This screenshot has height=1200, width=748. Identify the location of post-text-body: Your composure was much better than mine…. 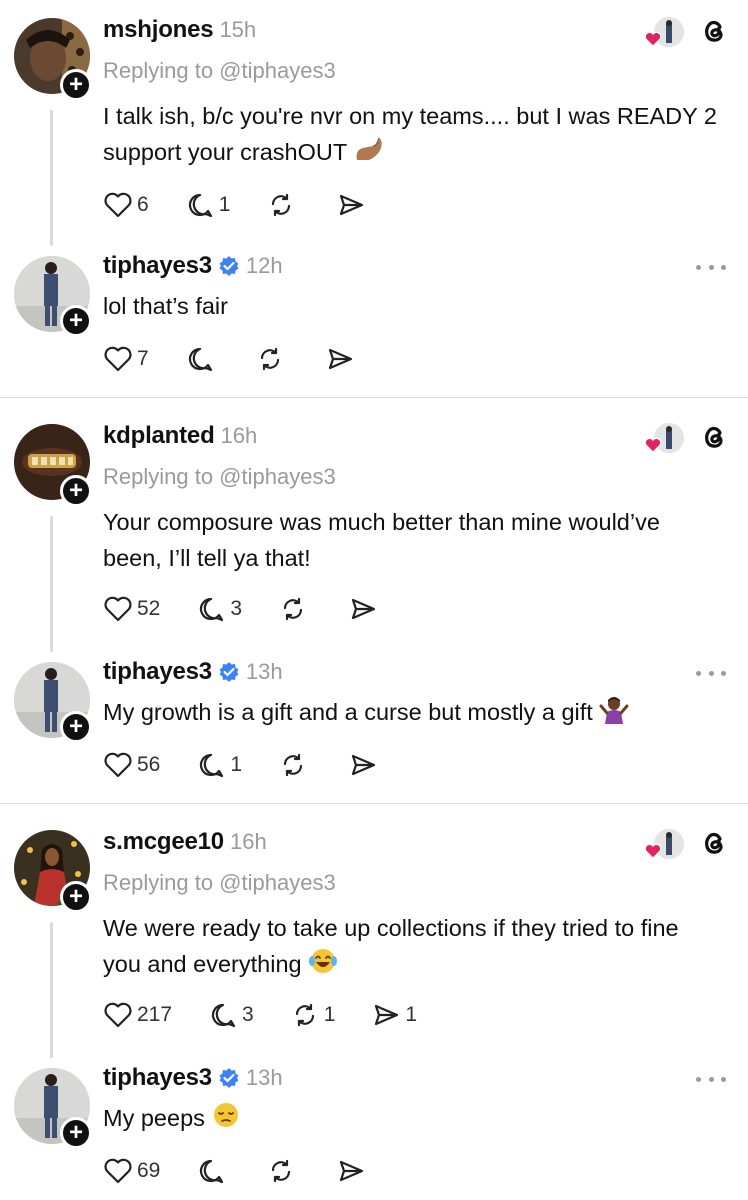
(381, 540).